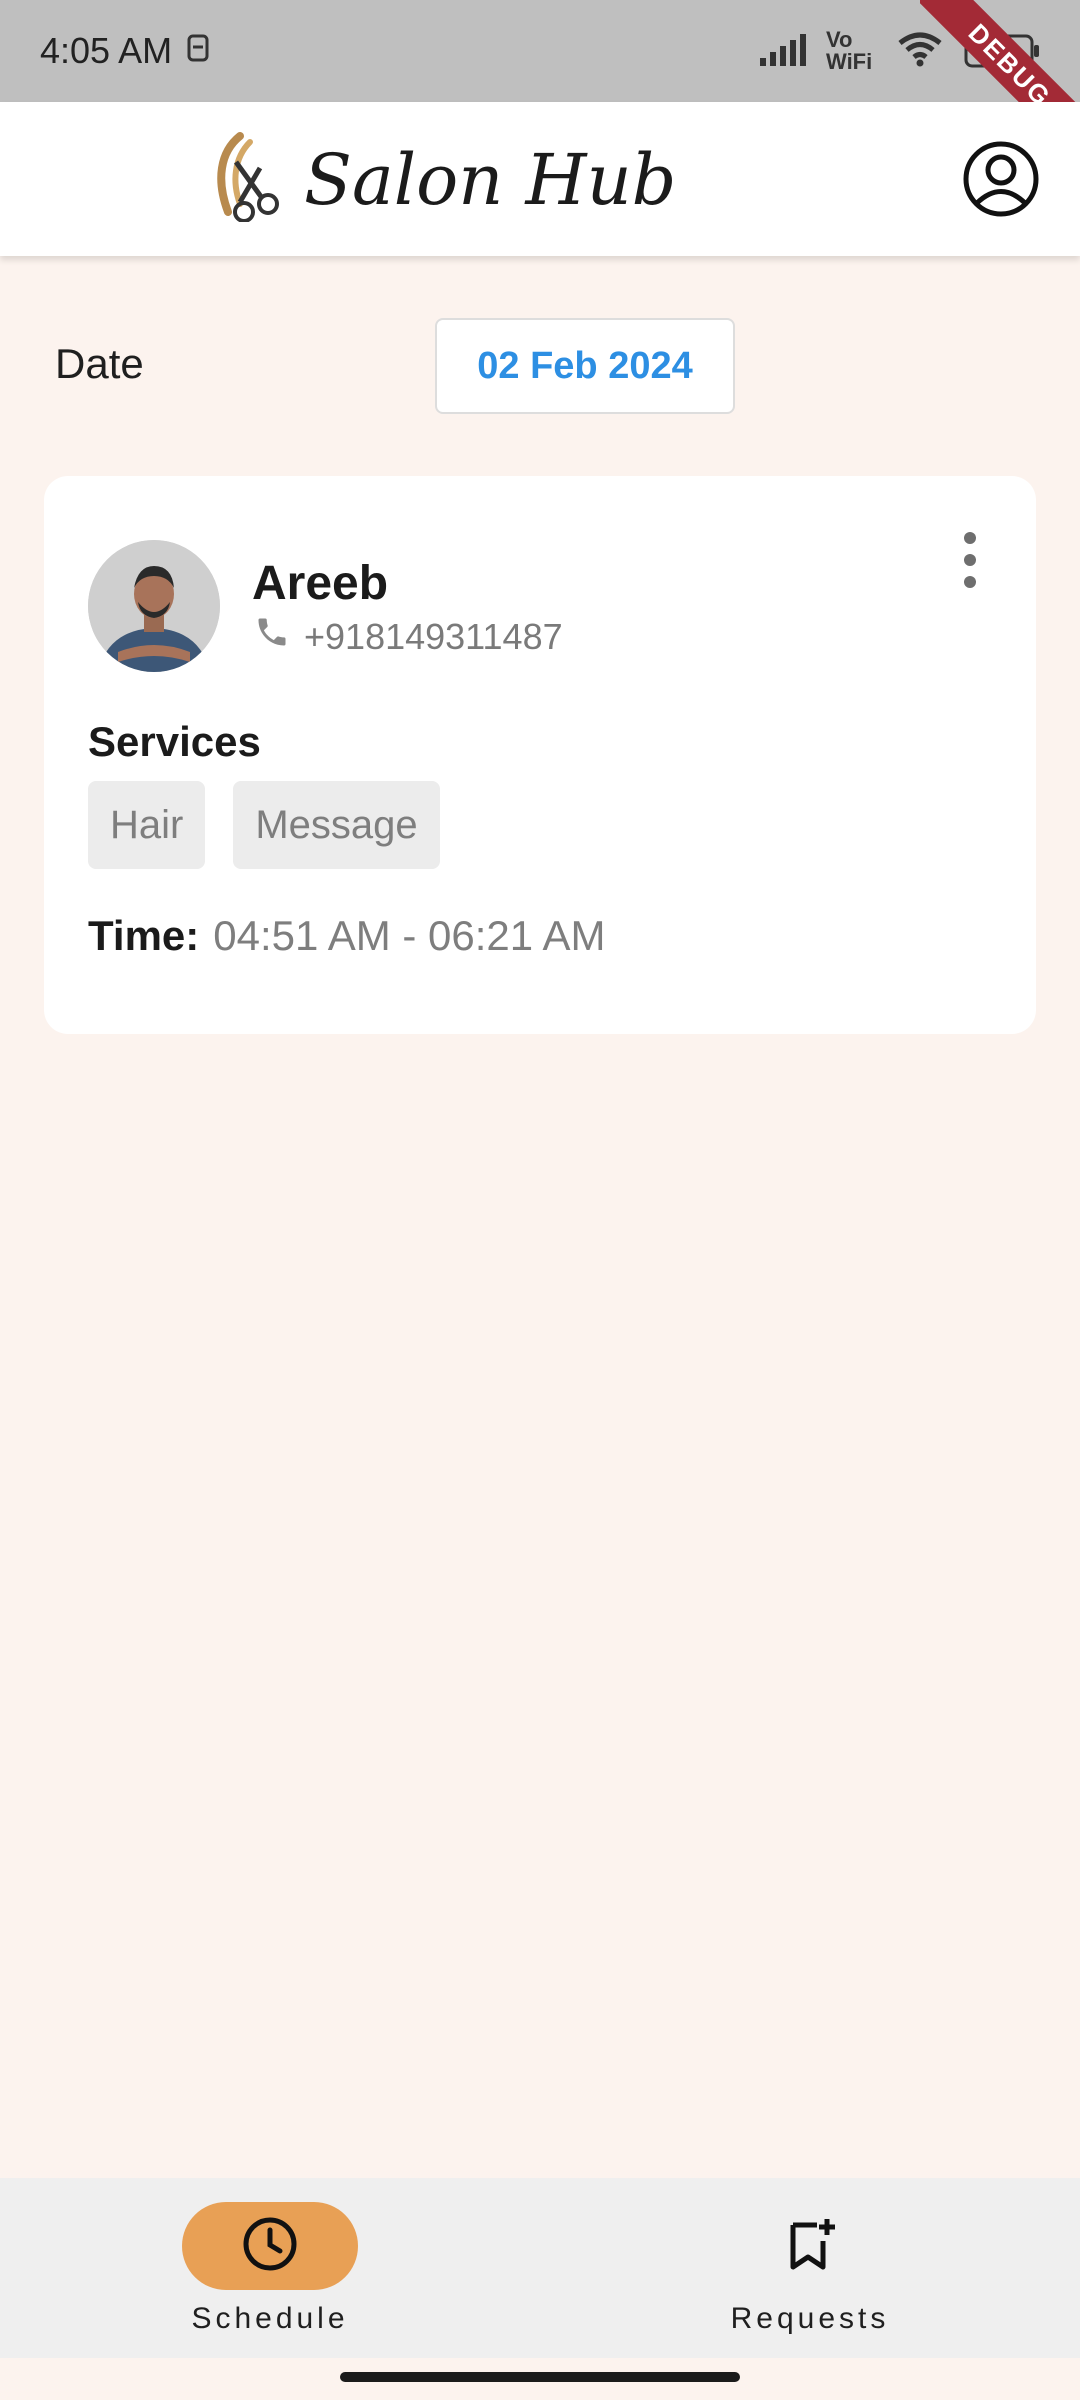 The height and width of the screenshot is (2400, 1080). What do you see at coordinates (1001, 179) in the screenshot?
I see `profile-button` at bounding box center [1001, 179].